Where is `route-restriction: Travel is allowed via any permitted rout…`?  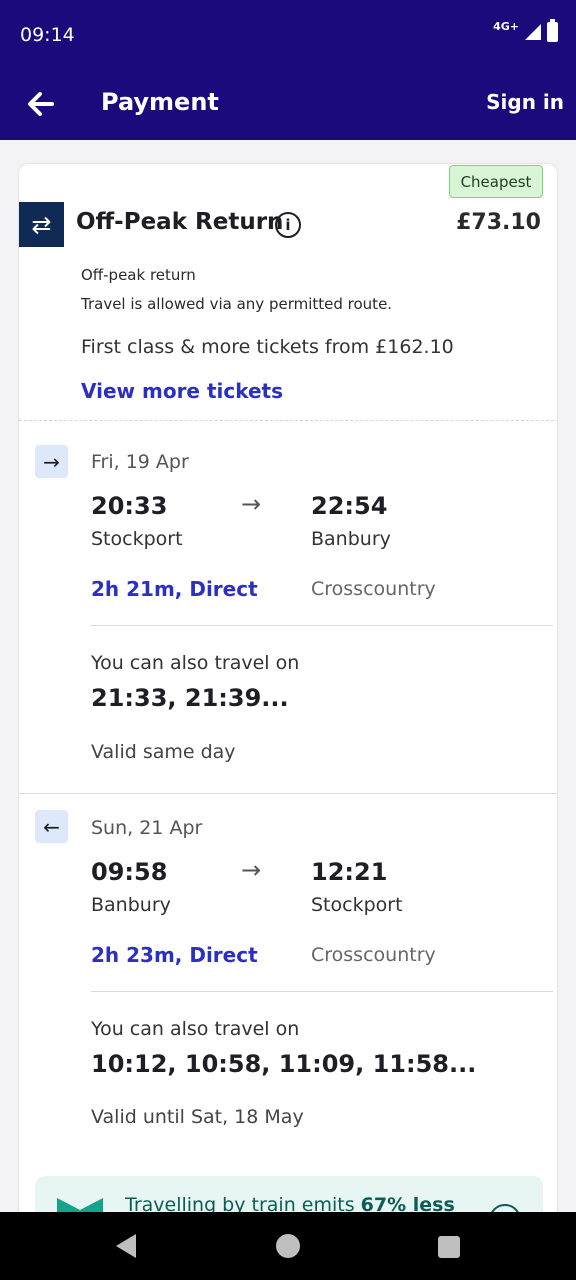
route-restriction: Travel is allowed via any permitted rout… is located at coordinates (237, 304).